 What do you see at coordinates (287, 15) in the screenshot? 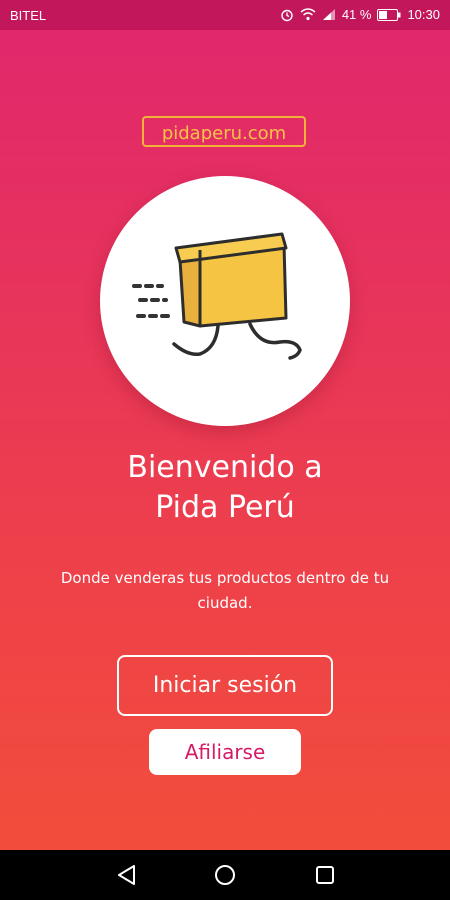
I see `alarm-icon` at bounding box center [287, 15].